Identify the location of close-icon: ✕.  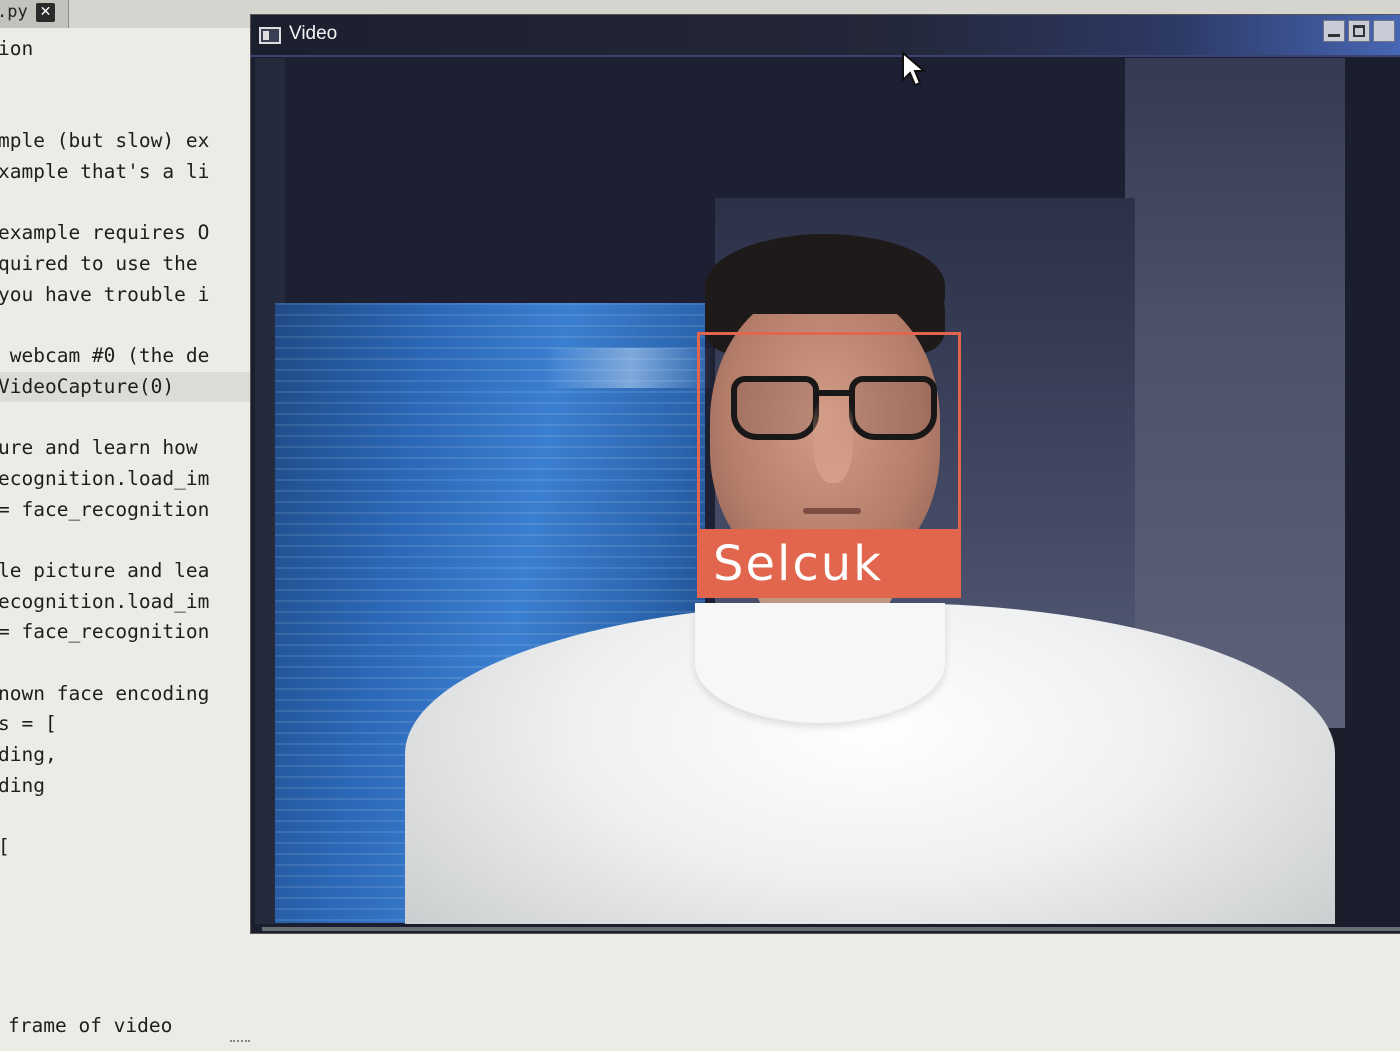
(45, 12).